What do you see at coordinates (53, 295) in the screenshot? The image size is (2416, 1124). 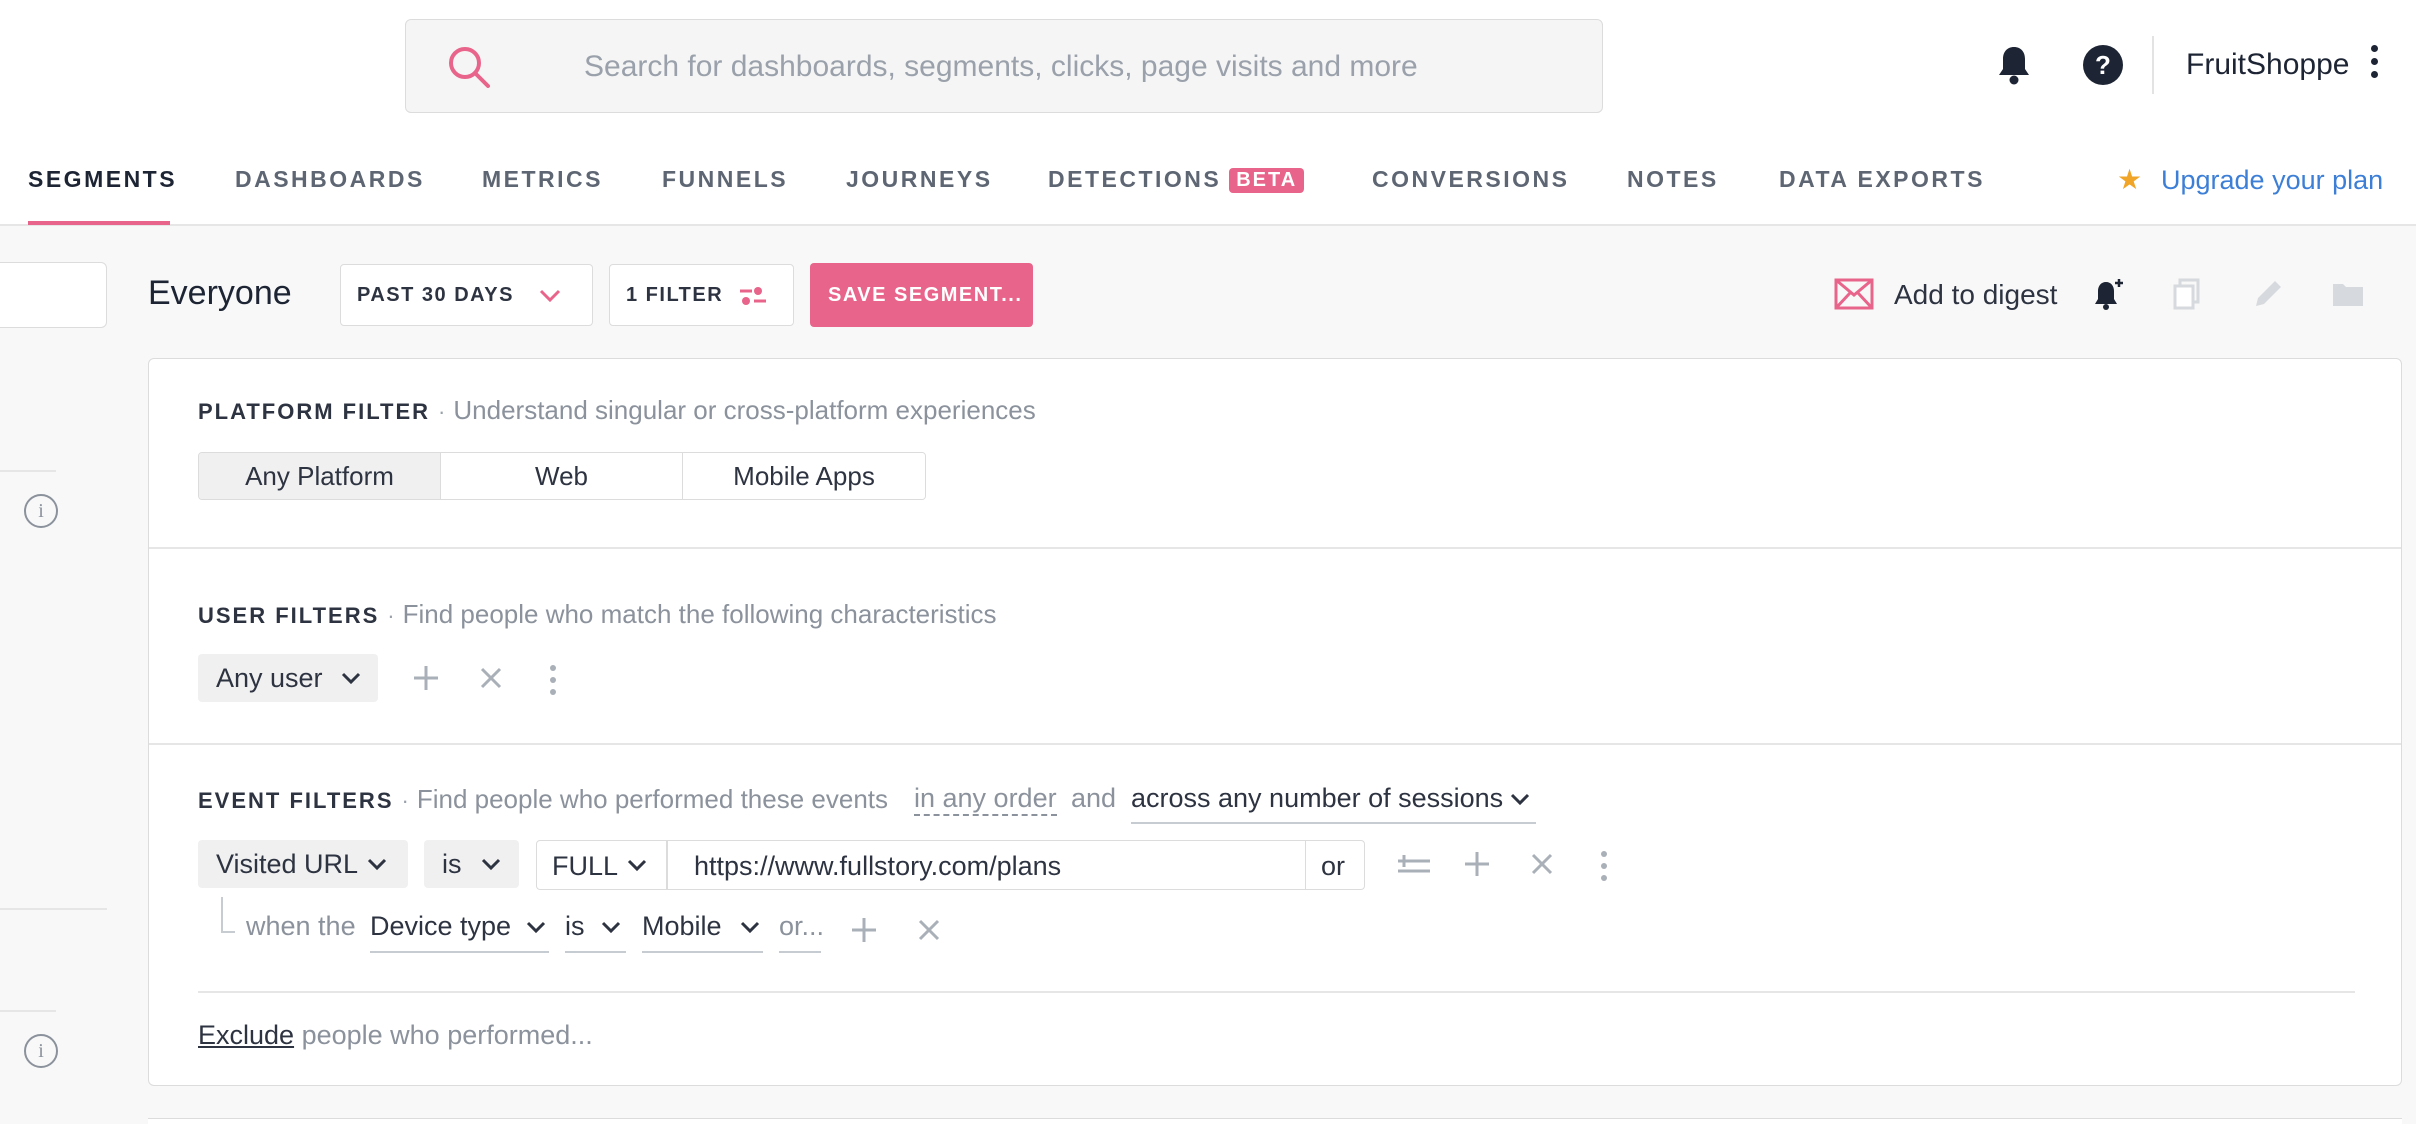 I see `left-panel-input` at bounding box center [53, 295].